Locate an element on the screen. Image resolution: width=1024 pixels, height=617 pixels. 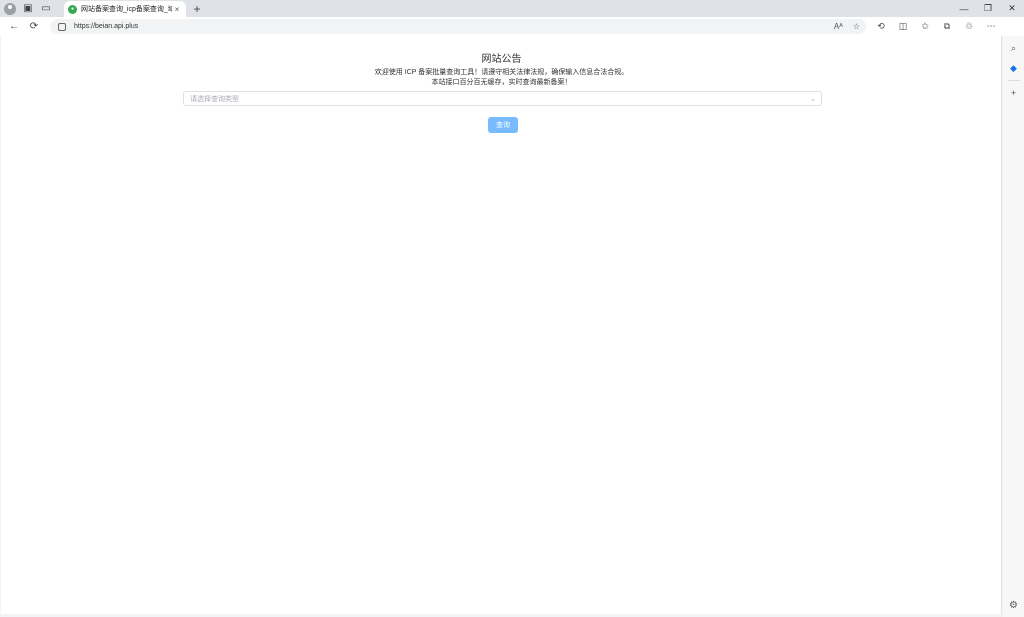
site-info-icon is located at coordinates (62, 26).